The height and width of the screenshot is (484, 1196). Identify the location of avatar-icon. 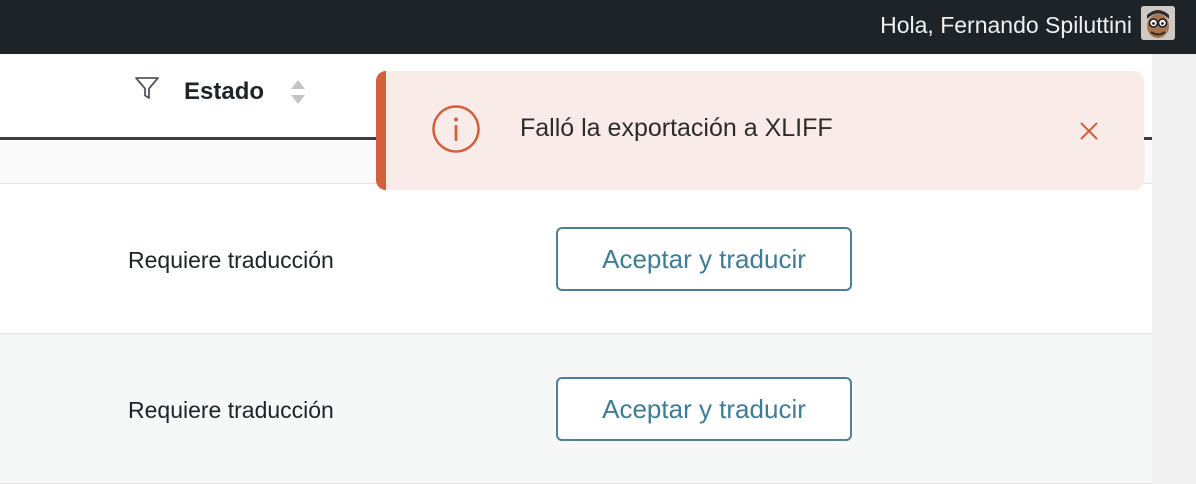
(1158, 23).